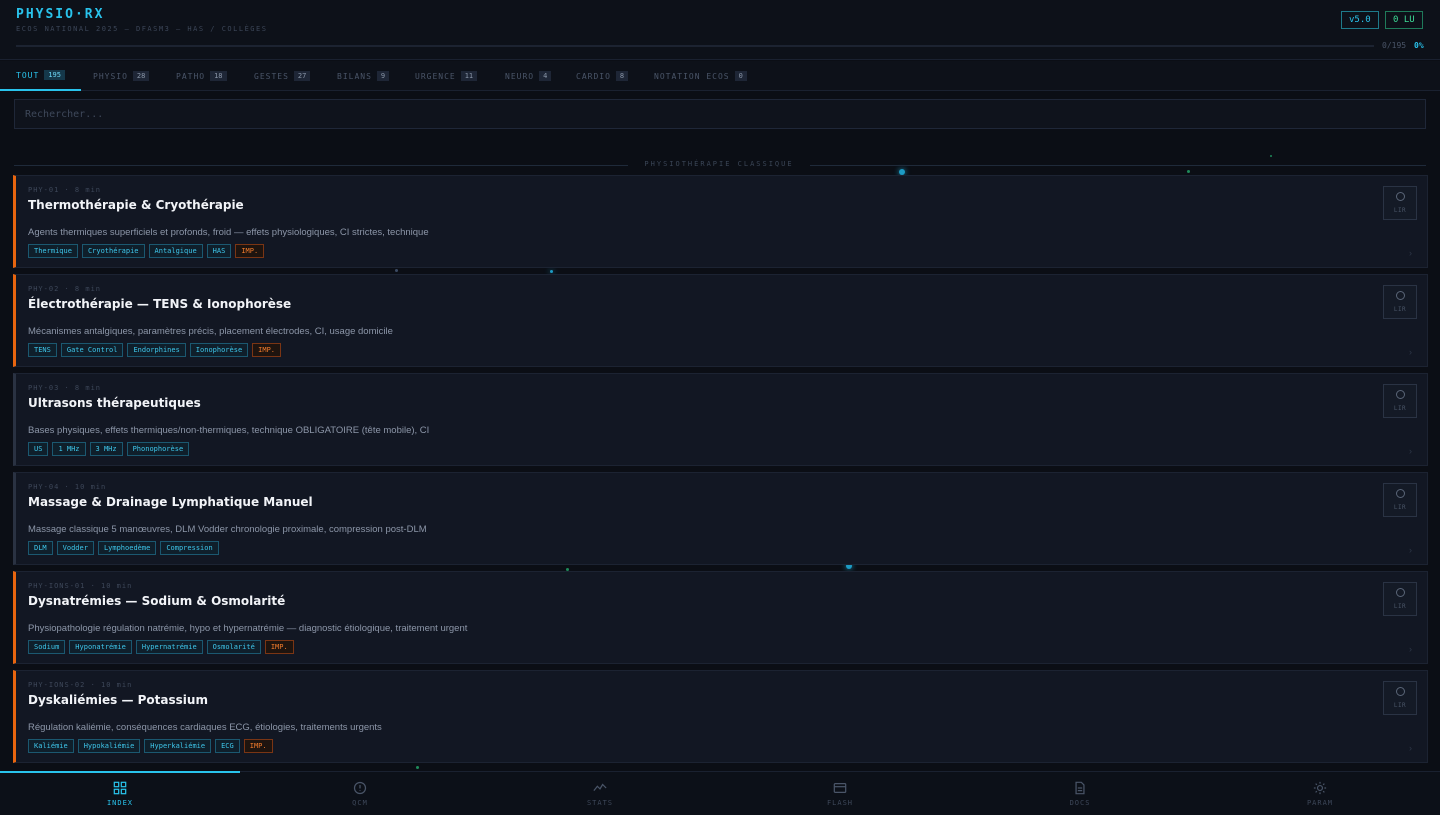 This screenshot has height=815, width=1440. I want to click on tab-urgence: URGENCE 11, so click(444, 76).